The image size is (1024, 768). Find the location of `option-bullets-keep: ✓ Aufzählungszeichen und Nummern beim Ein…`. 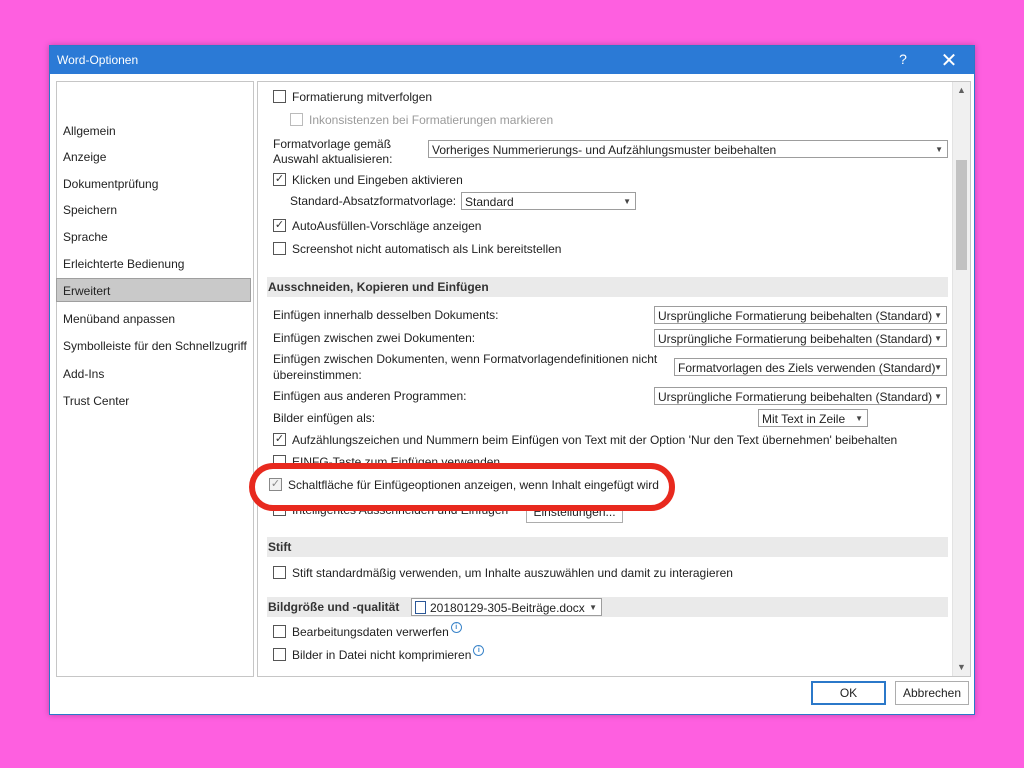

option-bullets-keep: ✓ Aufzählungszeichen und Nummern beim Ein… is located at coordinates (585, 440).